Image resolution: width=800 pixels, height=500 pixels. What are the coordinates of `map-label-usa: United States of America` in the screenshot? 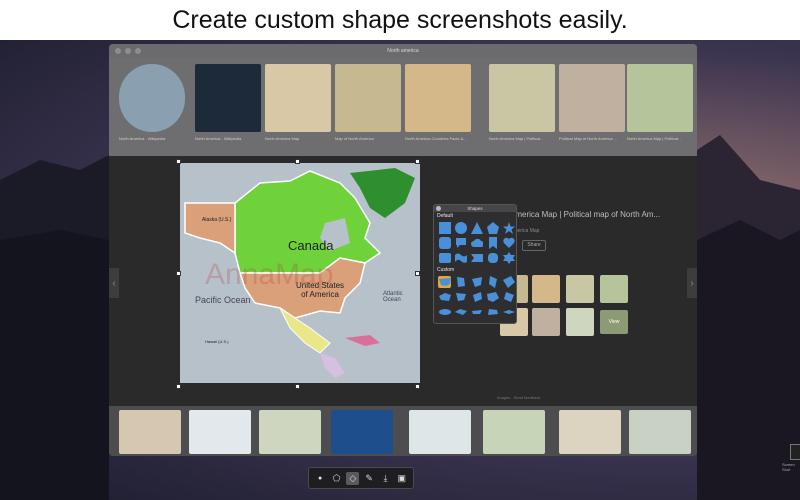 It's located at (320, 290).